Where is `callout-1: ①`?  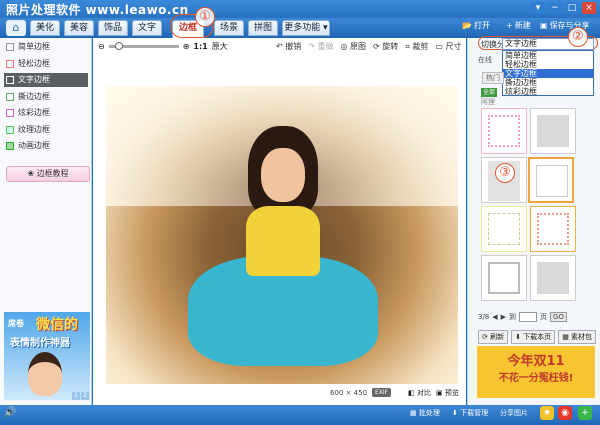
callout-1: ① is located at coordinates (205, 17).